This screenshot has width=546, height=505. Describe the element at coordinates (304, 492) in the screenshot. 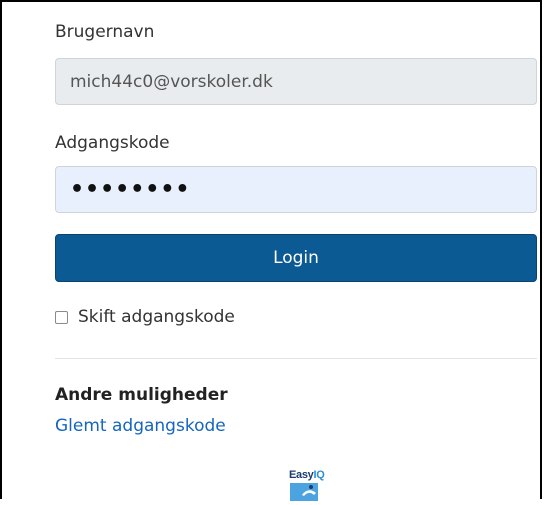

I see `easyiq-logo-icon` at that location.